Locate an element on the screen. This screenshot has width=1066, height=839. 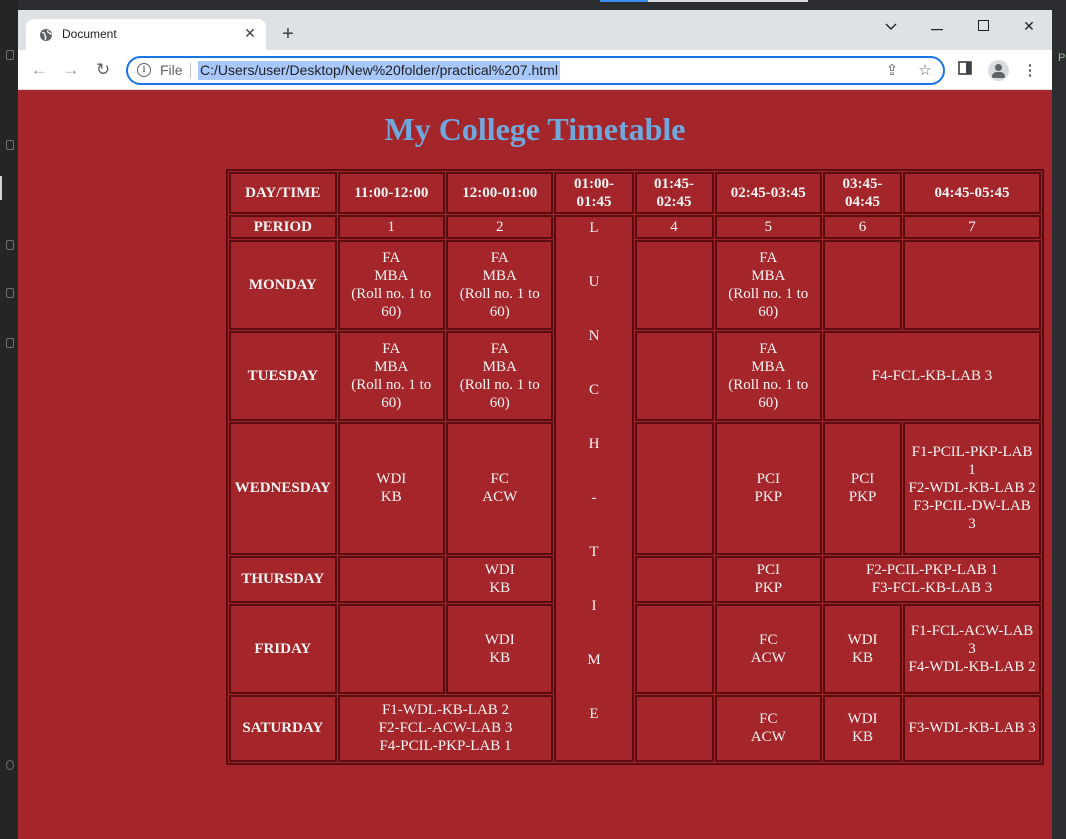
lab-cell: F1-FCL-ACW-LAB 3 F4-WDL-KB-LAB 2 is located at coordinates (972, 648).